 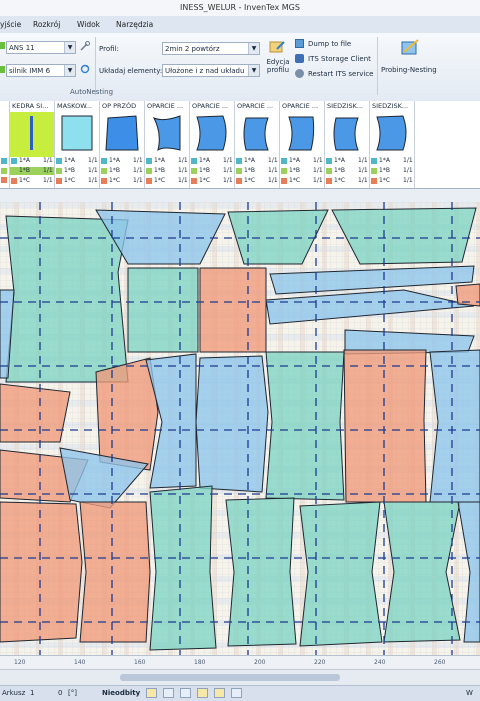 I want to click on model-combo-value: ANS 11, so click(x=22, y=48).